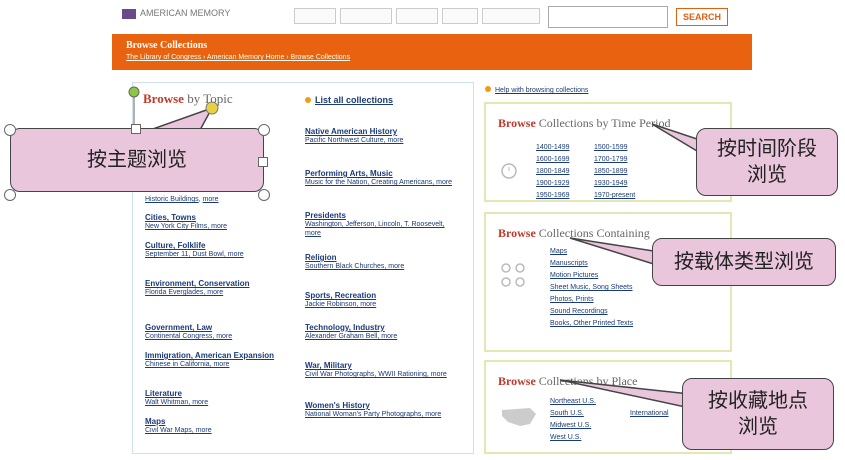 This screenshot has height=460, width=845. I want to click on time-callout: 按时间阶段 浏览, so click(767, 162).